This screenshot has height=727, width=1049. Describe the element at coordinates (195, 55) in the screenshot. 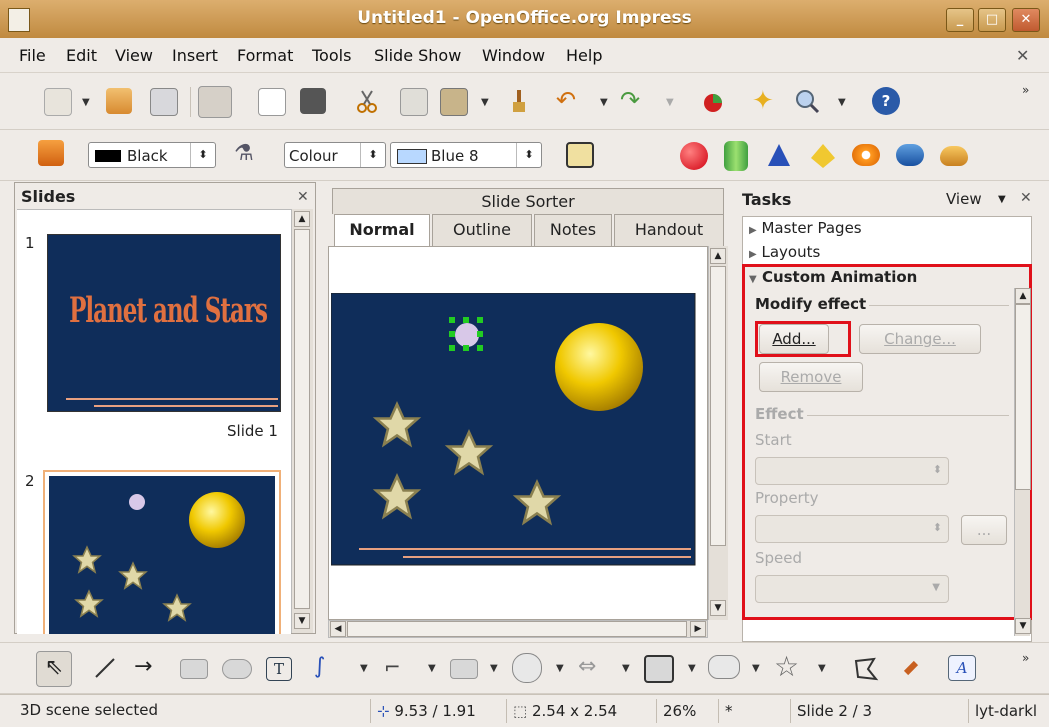

I see `menu-insert: Insert` at that location.